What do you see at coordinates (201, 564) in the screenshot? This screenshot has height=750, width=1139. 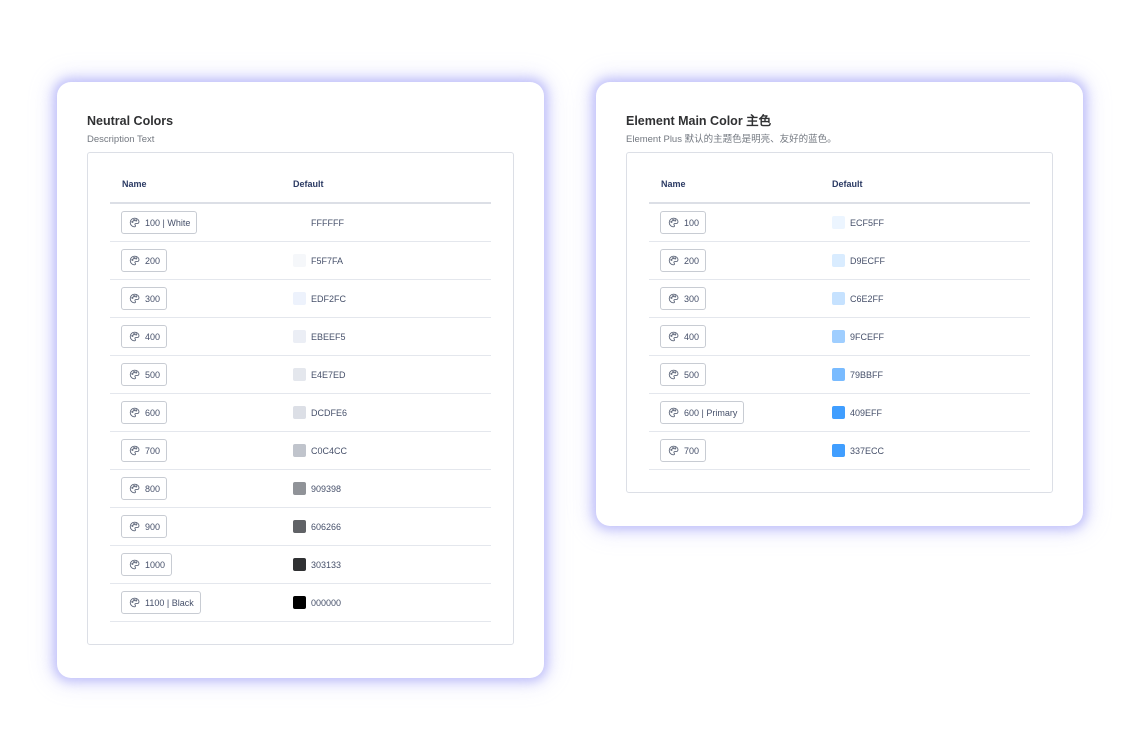 I see `name-cell: 1000` at bounding box center [201, 564].